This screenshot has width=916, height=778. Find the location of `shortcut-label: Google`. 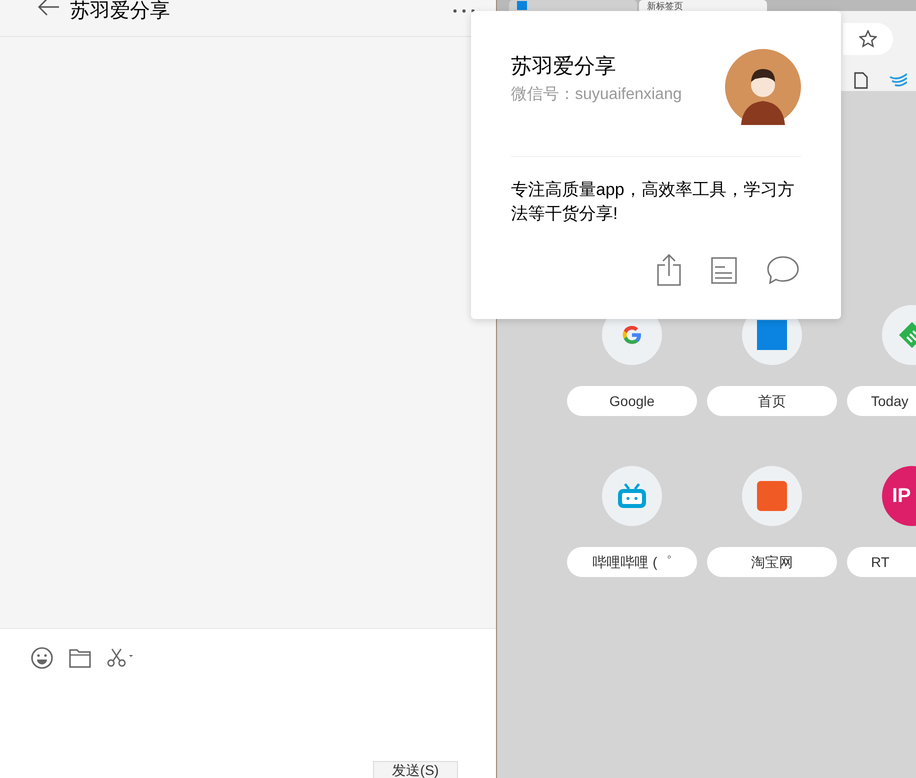

shortcut-label: Google is located at coordinates (632, 401).